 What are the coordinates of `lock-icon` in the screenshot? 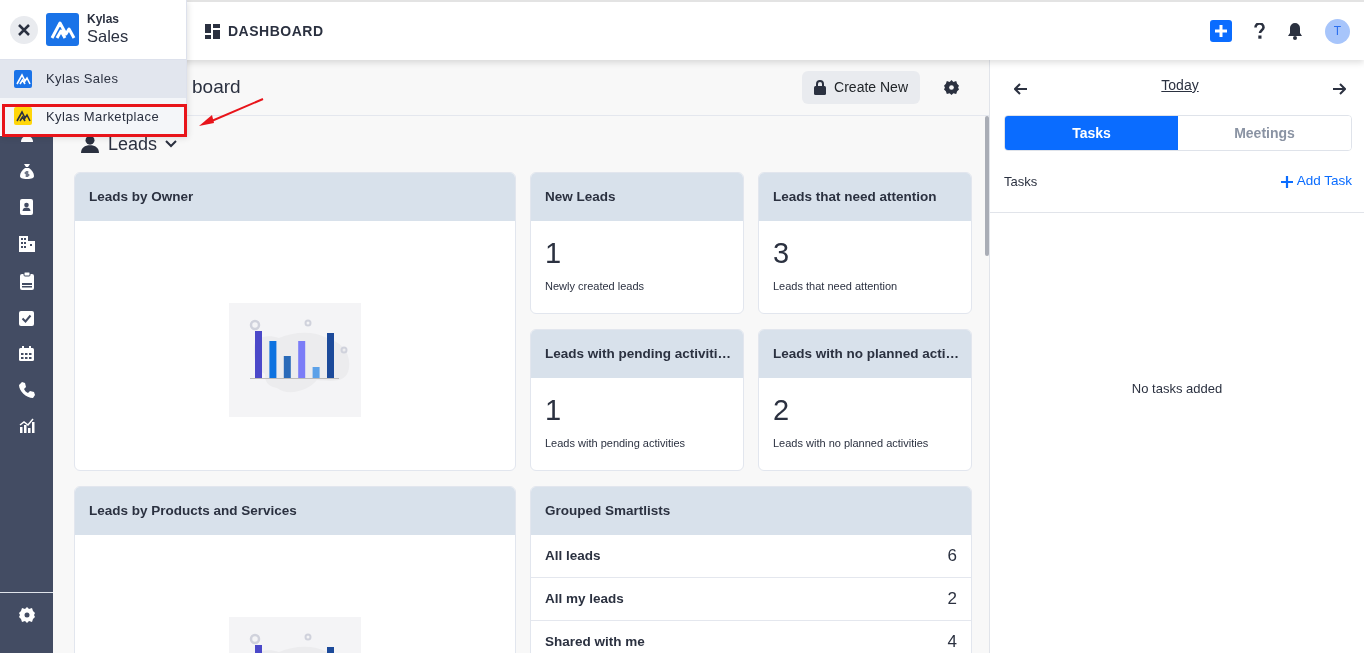 It's located at (820, 87).